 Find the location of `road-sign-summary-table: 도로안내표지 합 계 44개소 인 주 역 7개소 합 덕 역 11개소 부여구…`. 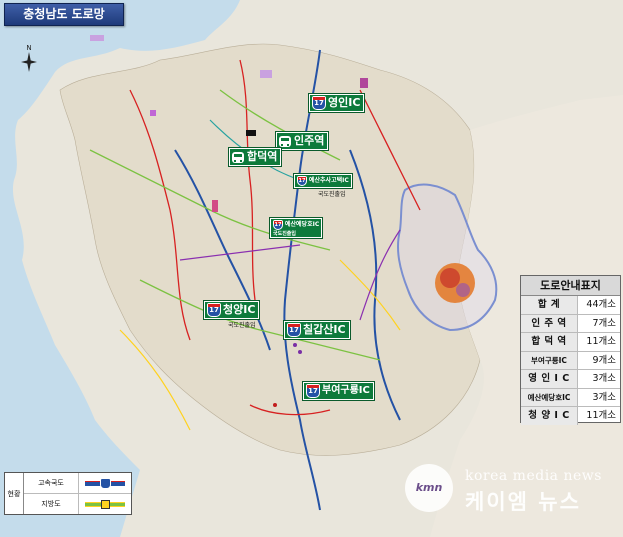

road-sign-summary-table: 도로안내표지 합 계 44개소 인 주 역 7개소 합 덕 역 11개소 부여구… is located at coordinates (570, 350).